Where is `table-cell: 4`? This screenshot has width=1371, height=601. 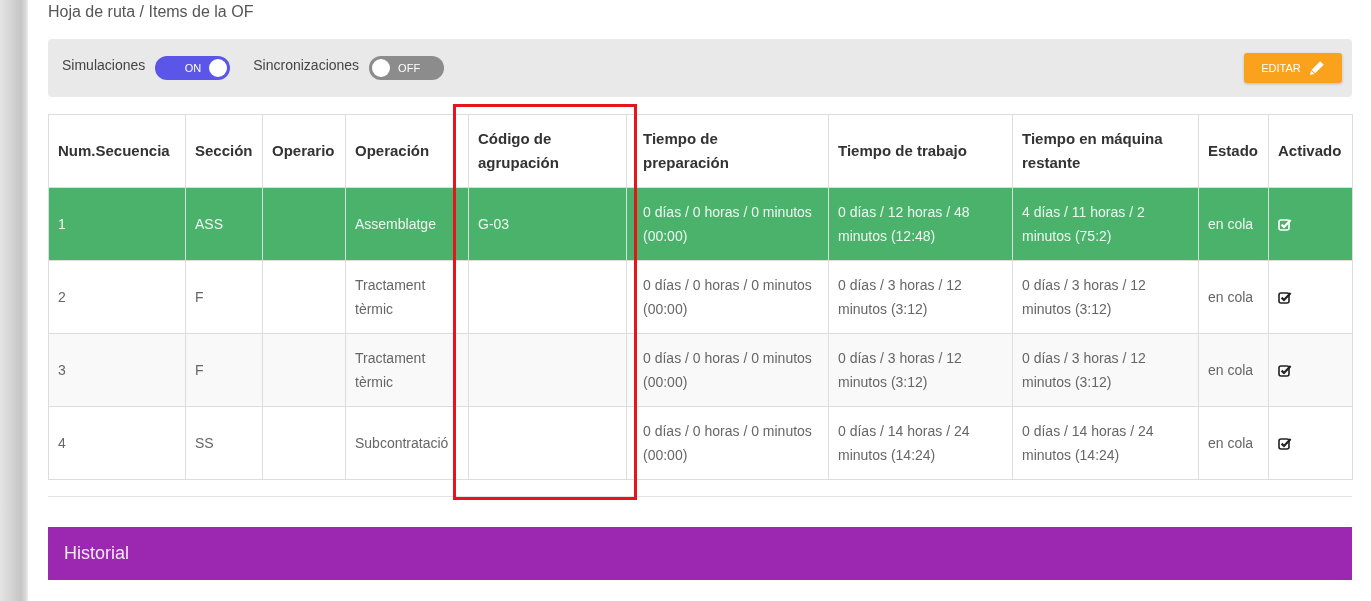
table-cell: 4 is located at coordinates (117, 443).